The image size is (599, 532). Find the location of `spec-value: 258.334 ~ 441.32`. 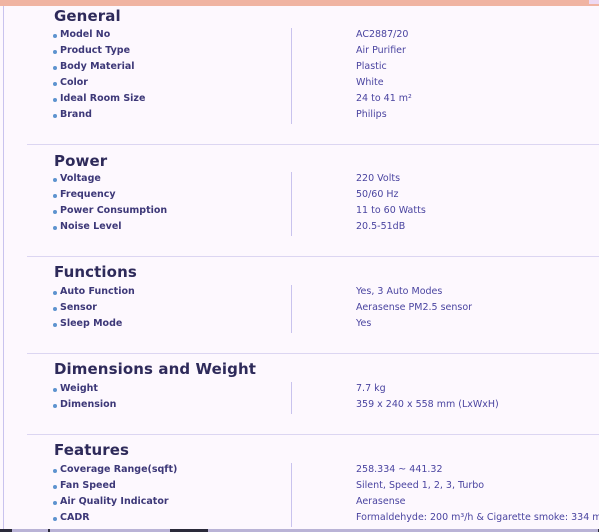

spec-value: 258.334 ~ 441.32 is located at coordinates (399, 469).